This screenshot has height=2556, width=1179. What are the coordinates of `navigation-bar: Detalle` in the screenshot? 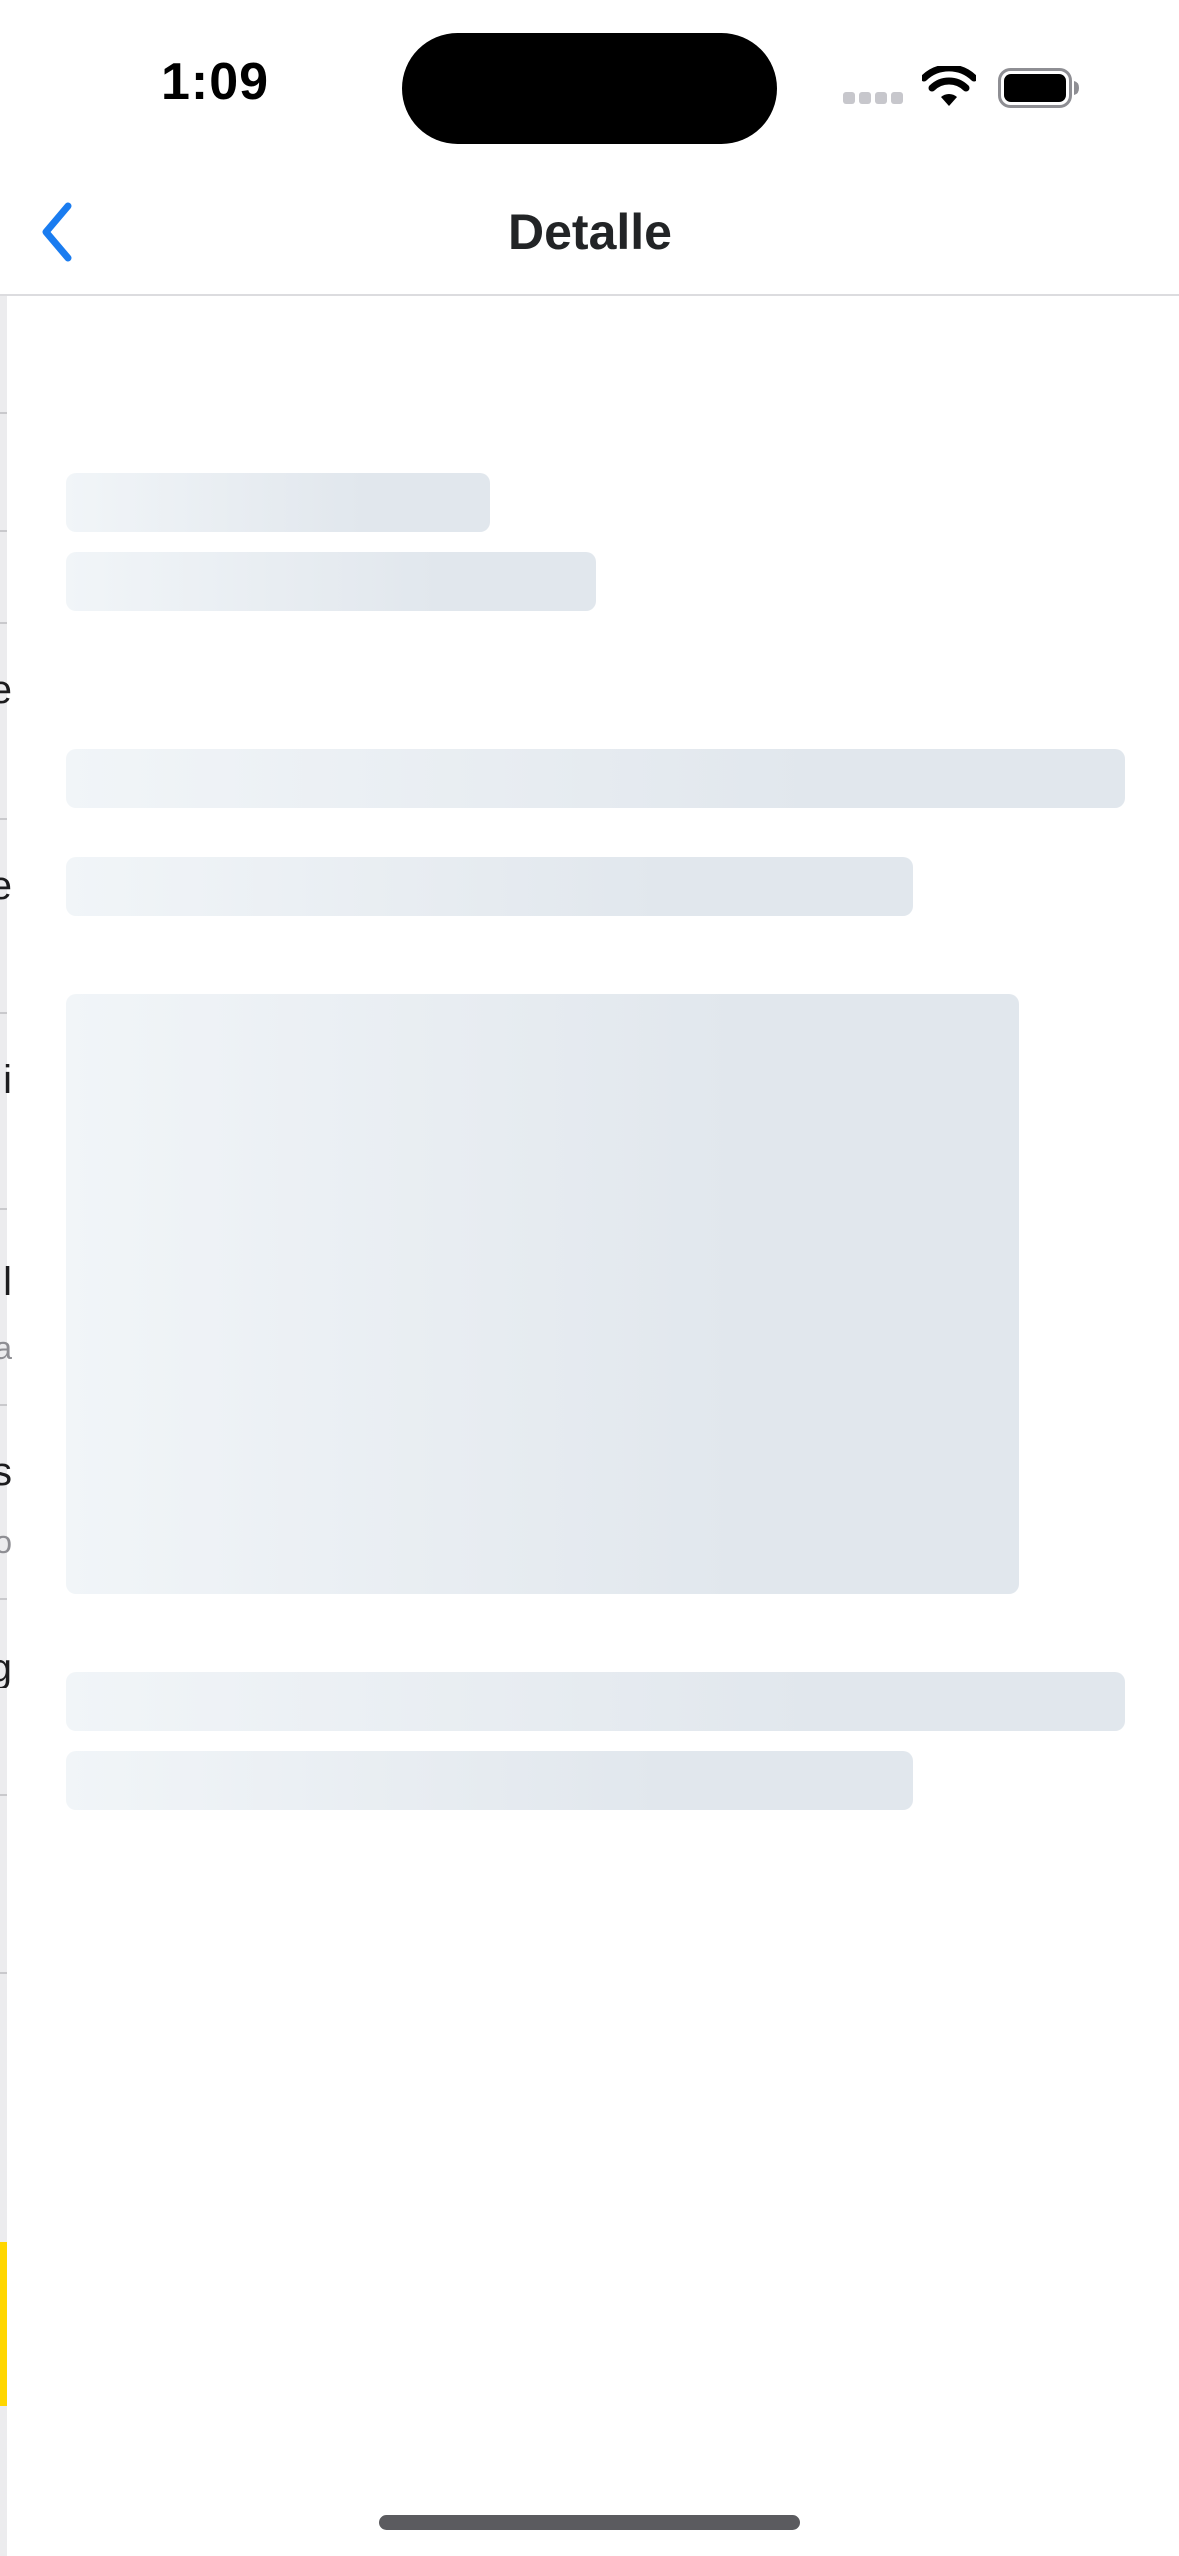 It's located at (589, 233).